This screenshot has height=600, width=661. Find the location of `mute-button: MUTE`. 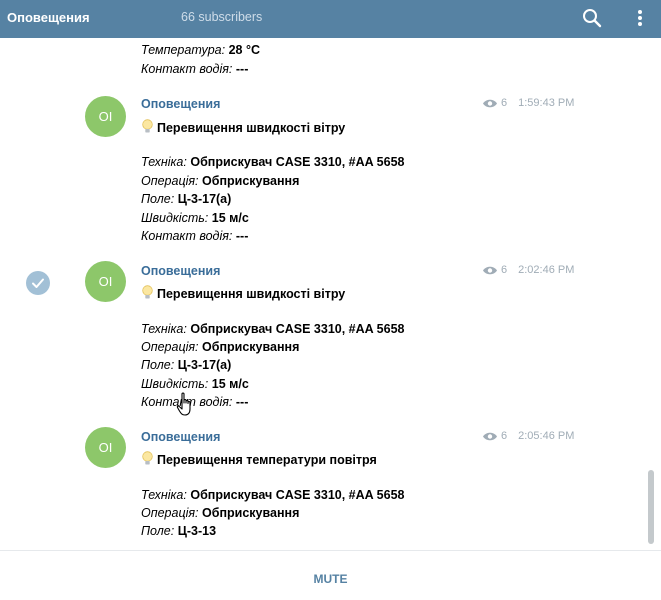

mute-button: MUTE is located at coordinates (330, 579).